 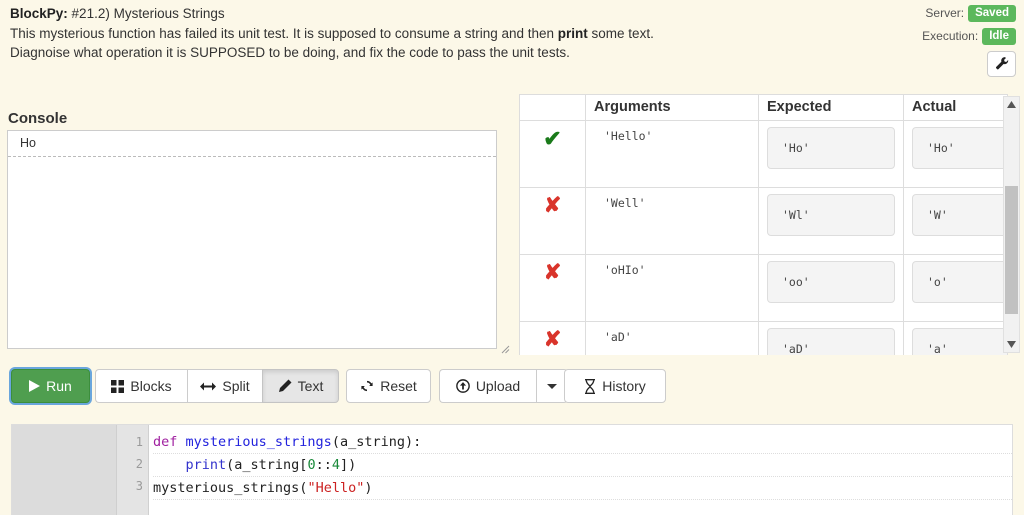 What do you see at coordinates (624, 386) in the screenshot?
I see `history-button-label: History` at bounding box center [624, 386].